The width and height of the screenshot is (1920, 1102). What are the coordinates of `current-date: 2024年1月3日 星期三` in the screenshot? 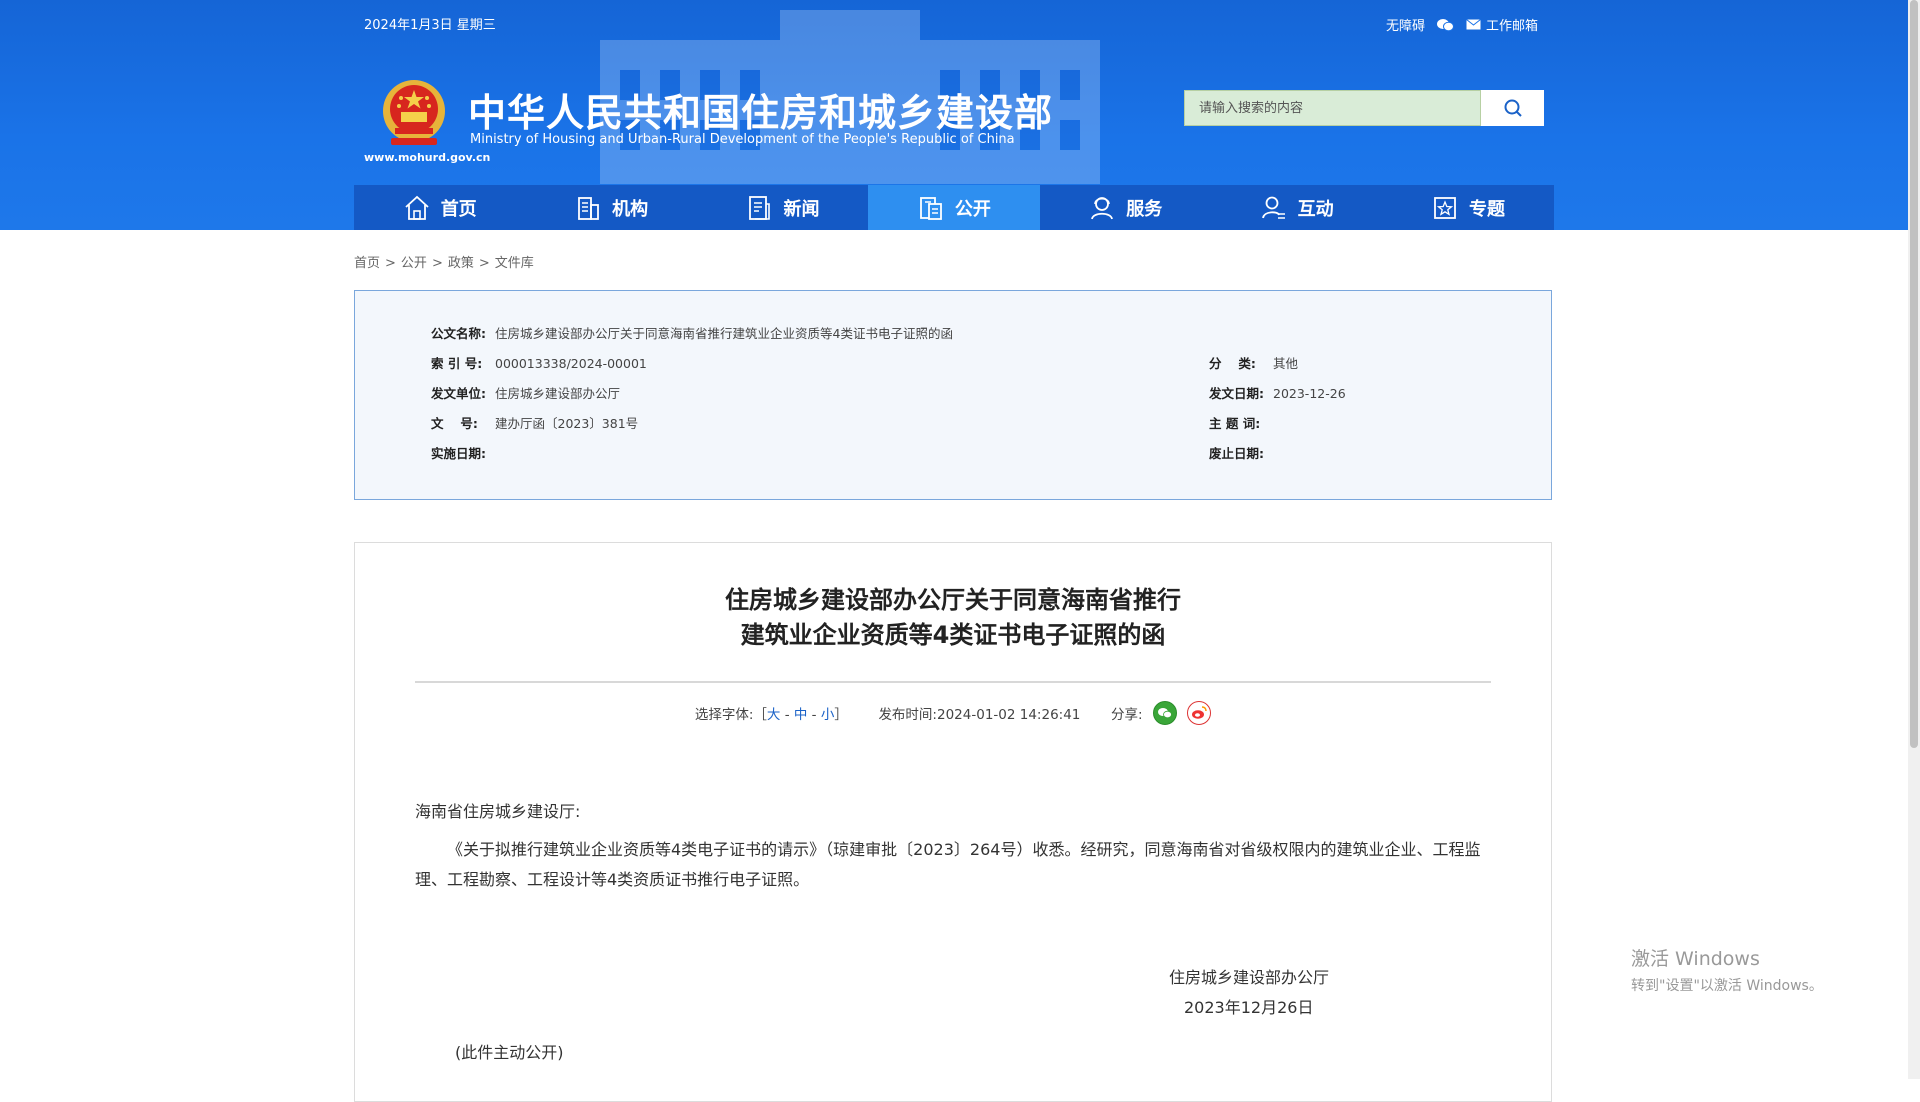 It's located at (430, 25).